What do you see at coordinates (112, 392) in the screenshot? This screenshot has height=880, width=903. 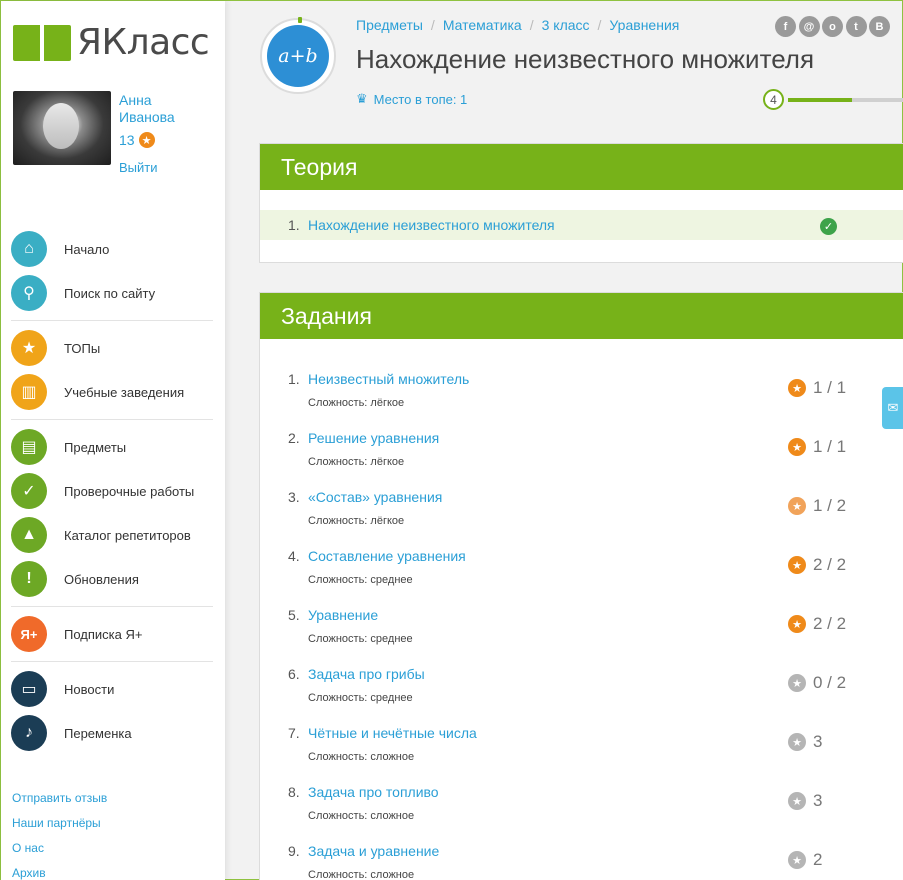 I see `nav-item: ▥ Учебные заведения` at bounding box center [112, 392].